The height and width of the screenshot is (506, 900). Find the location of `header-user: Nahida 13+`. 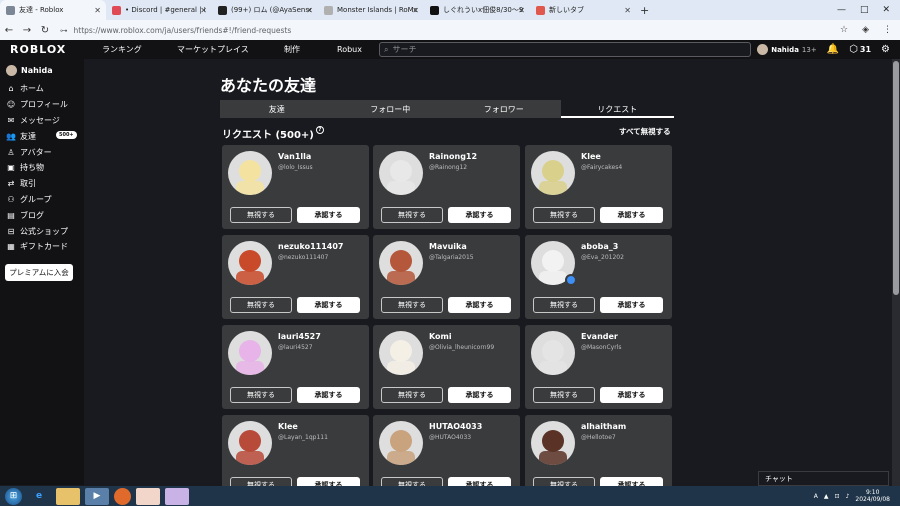

header-user: Nahida 13+ is located at coordinates (787, 49).